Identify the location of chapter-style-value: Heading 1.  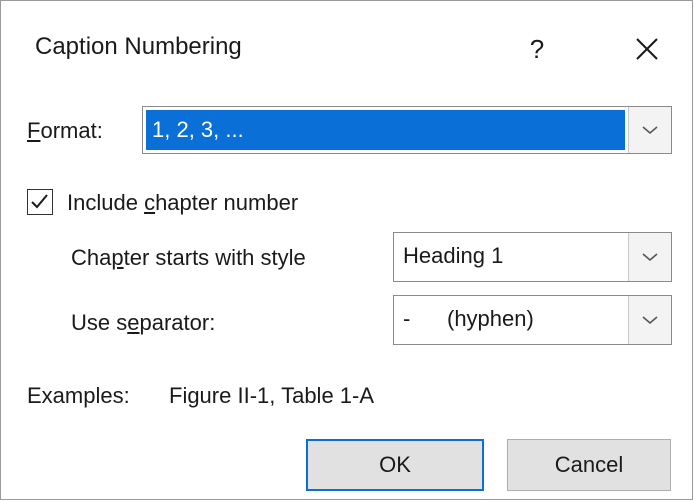
(453, 255).